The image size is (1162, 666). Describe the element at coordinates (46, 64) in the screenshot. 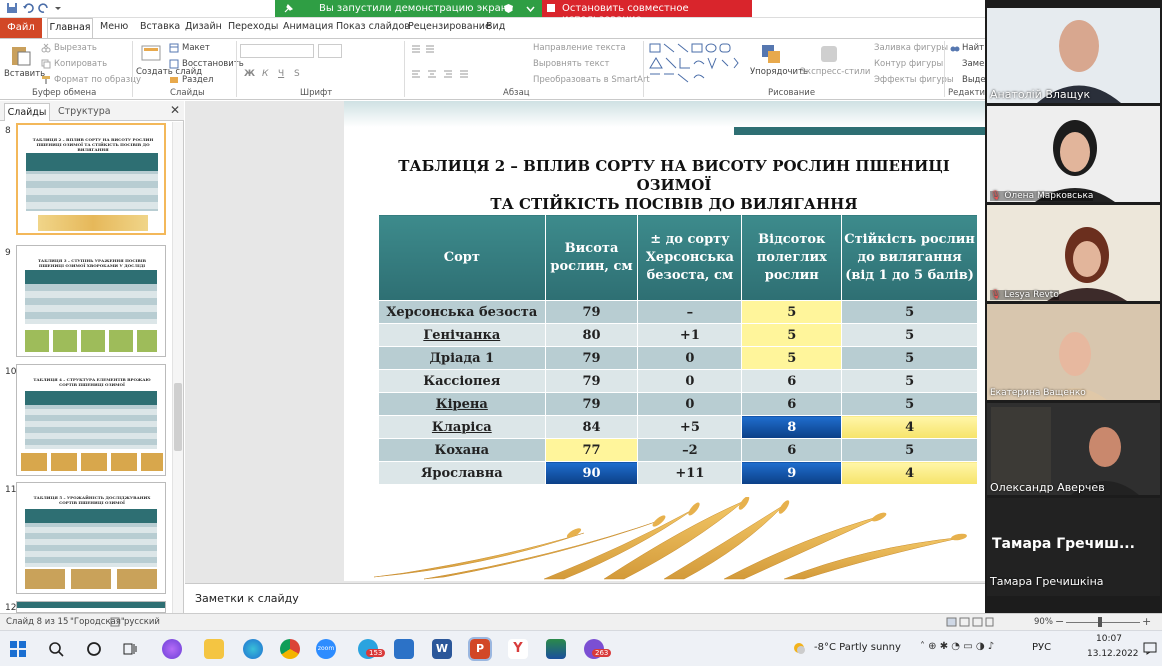

I see `copy-icon` at that location.